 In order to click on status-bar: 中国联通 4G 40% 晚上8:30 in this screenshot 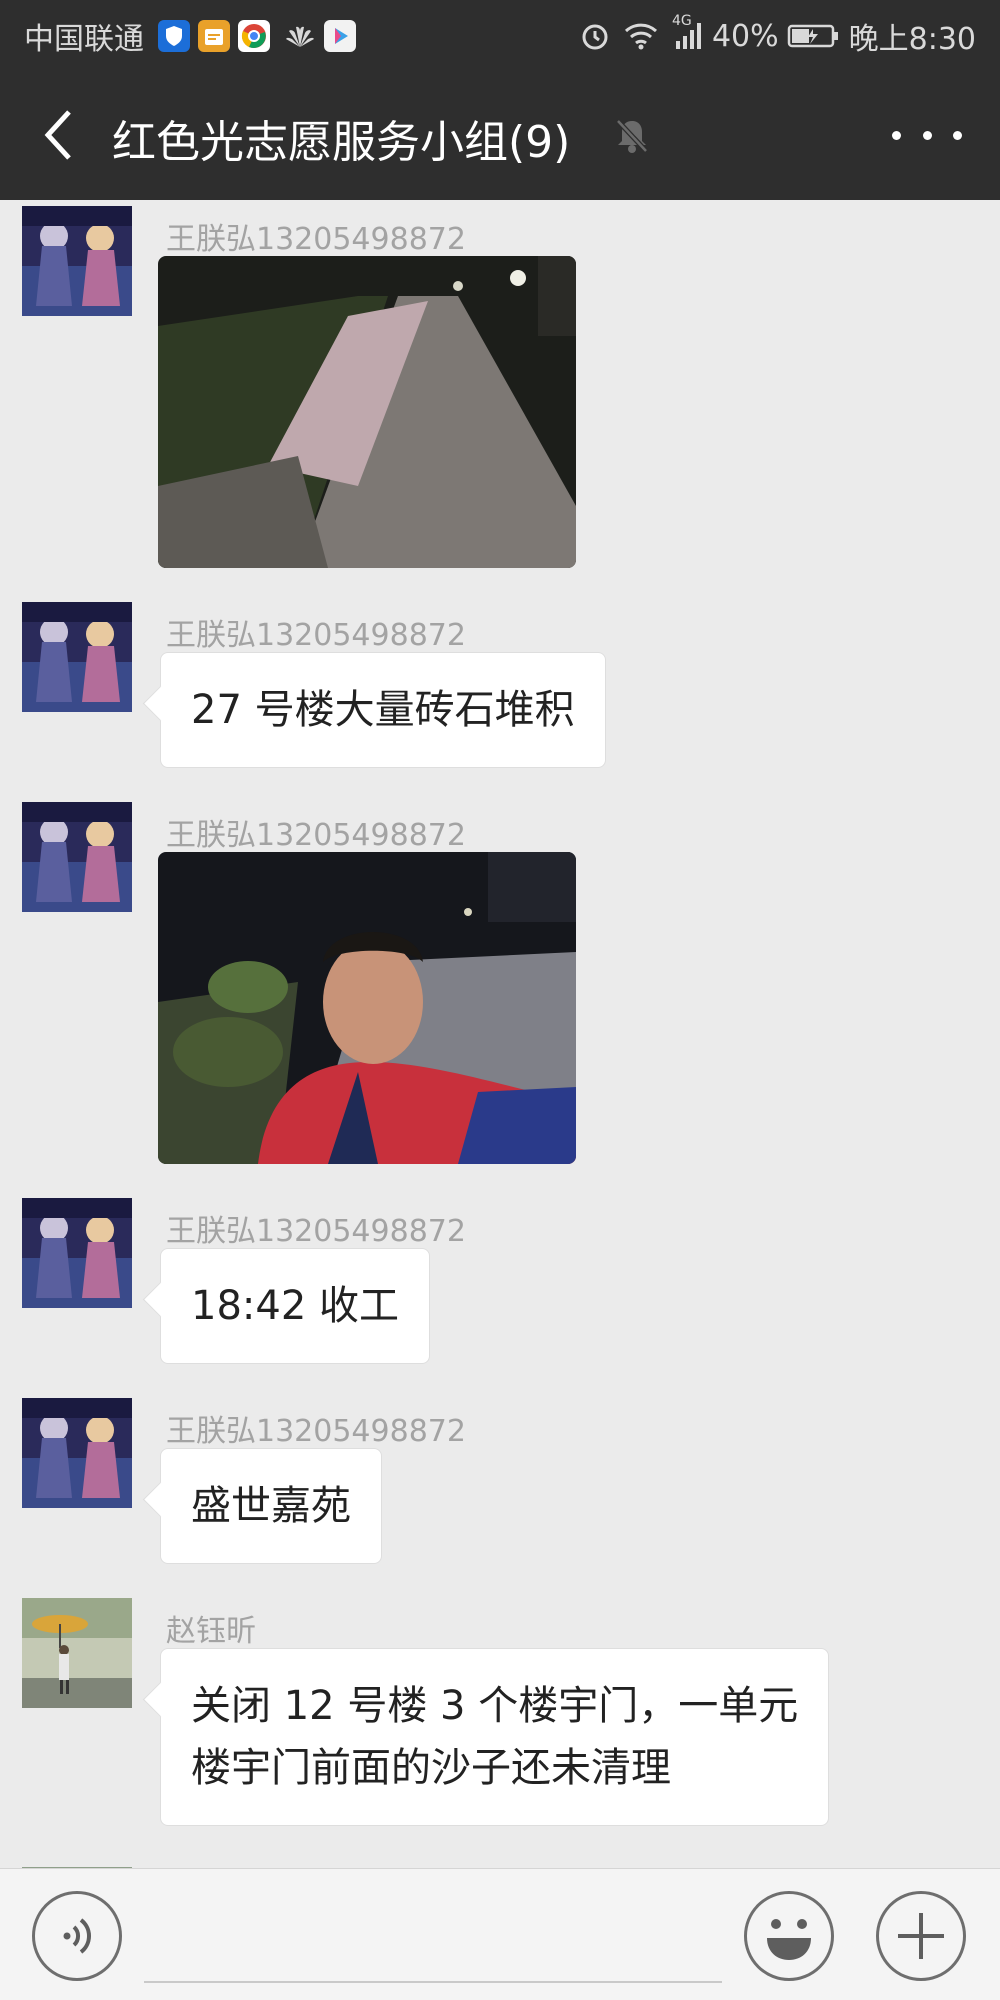, I will do `click(500, 35)`.